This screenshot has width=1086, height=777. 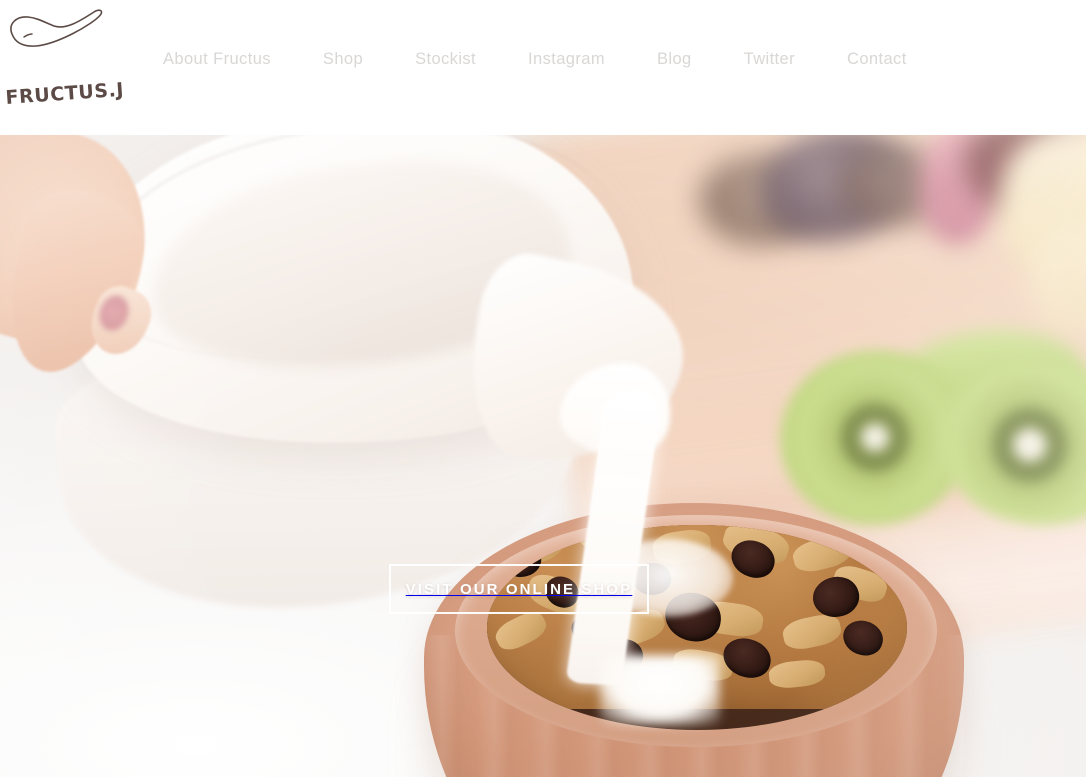 I want to click on visit-online-shop-label: VISIT OUR ONLINE SHOP, so click(x=519, y=589).